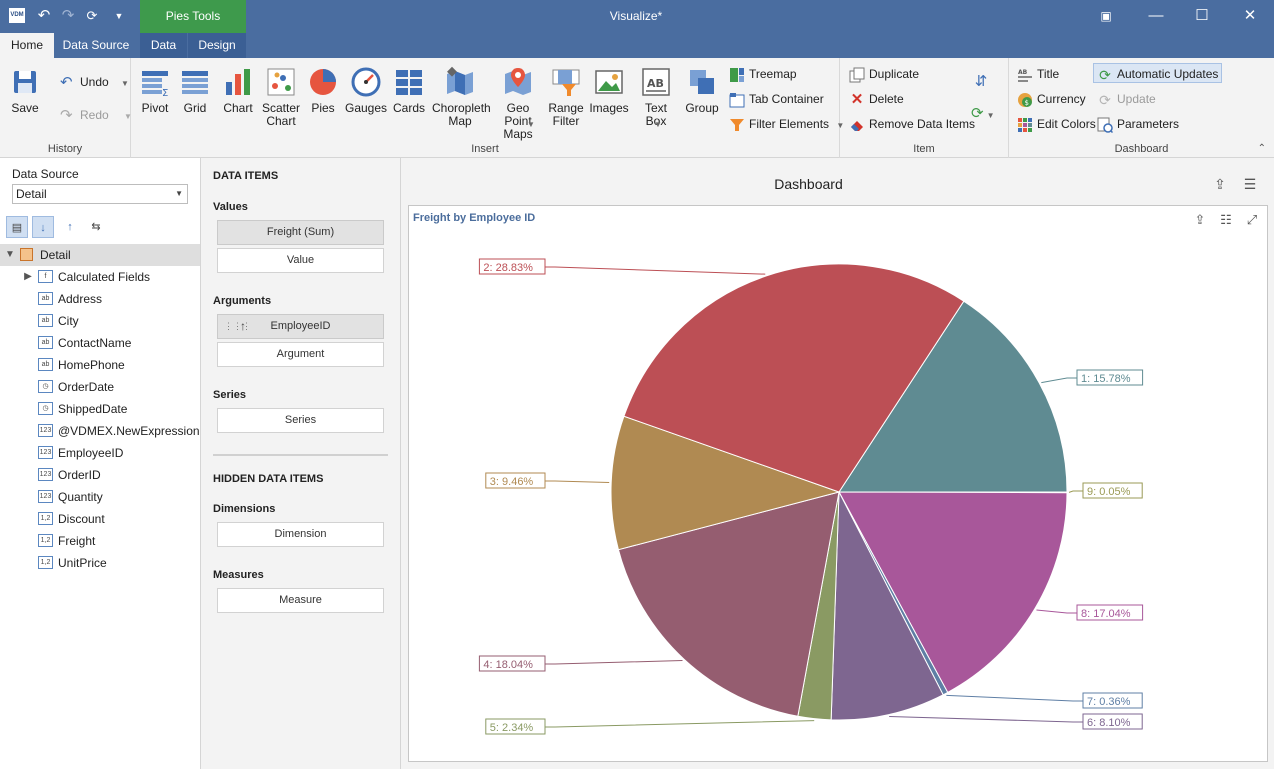 This screenshot has width=1274, height=769. I want to click on field-label: EmployeeID, so click(91, 453).